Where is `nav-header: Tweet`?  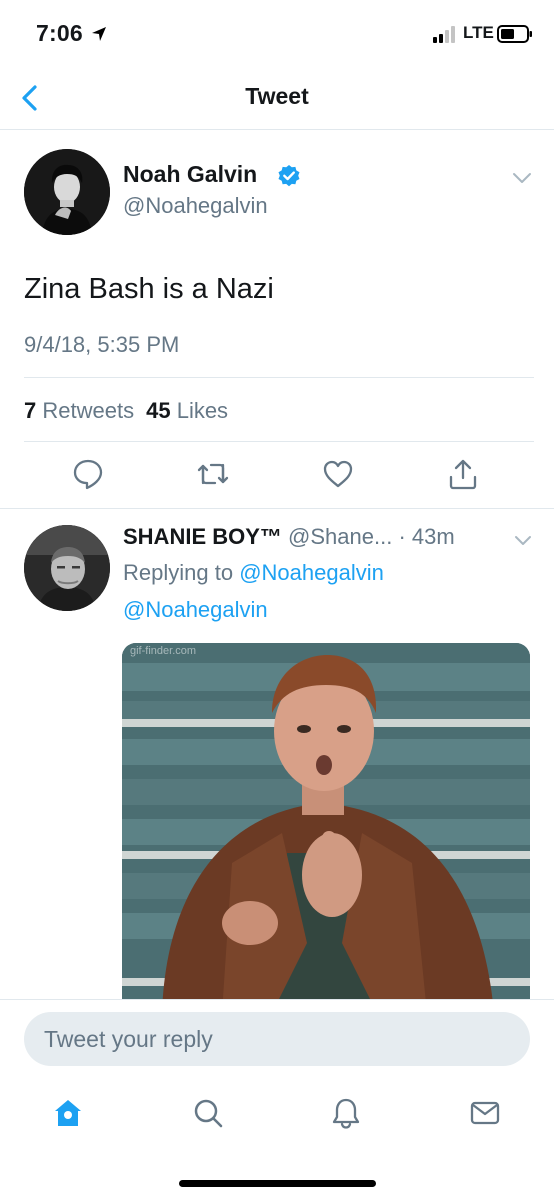
nav-header: Tweet is located at coordinates (277, 98).